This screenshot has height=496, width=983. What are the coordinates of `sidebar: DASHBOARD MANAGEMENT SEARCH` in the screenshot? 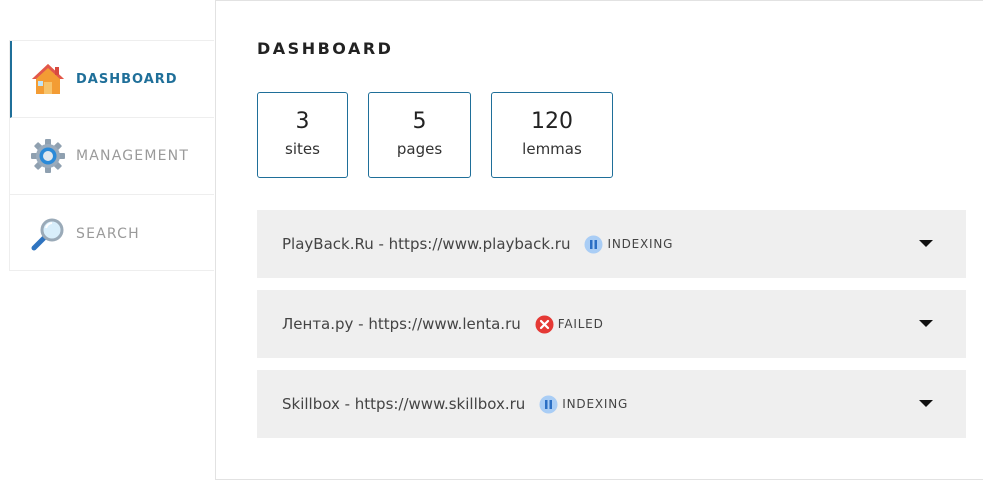 It's located at (111, 155).